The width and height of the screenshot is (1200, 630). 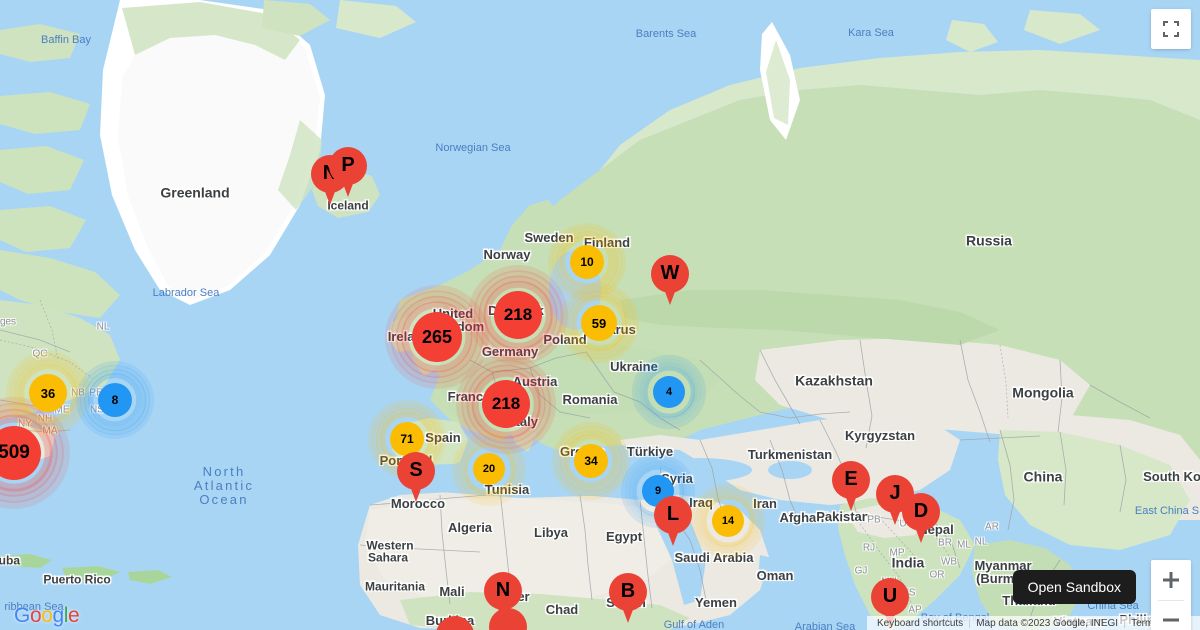 I want to click on map-cluster-marker: 34, so click(x=591, y=461).